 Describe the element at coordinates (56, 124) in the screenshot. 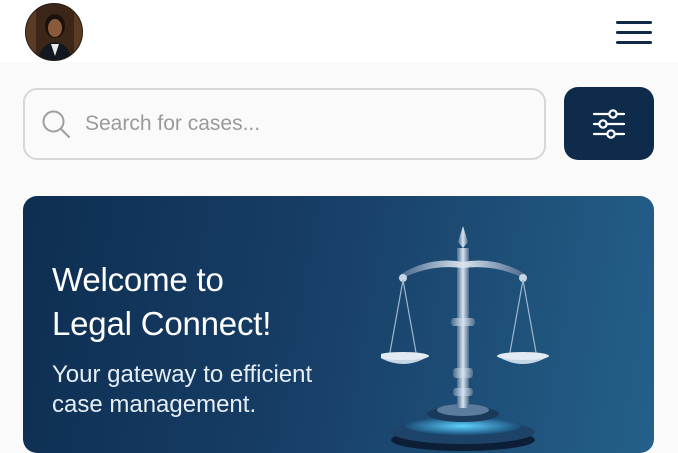

I see `search-icon` at that location.